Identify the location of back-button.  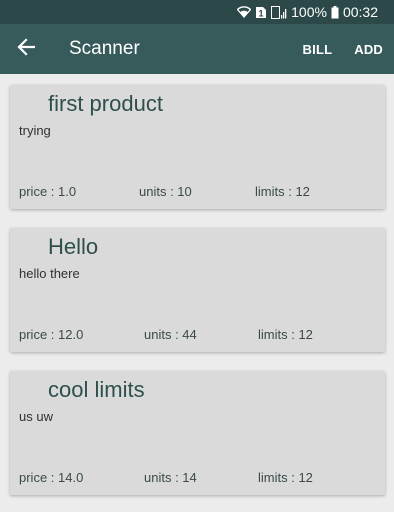
(26, 49).